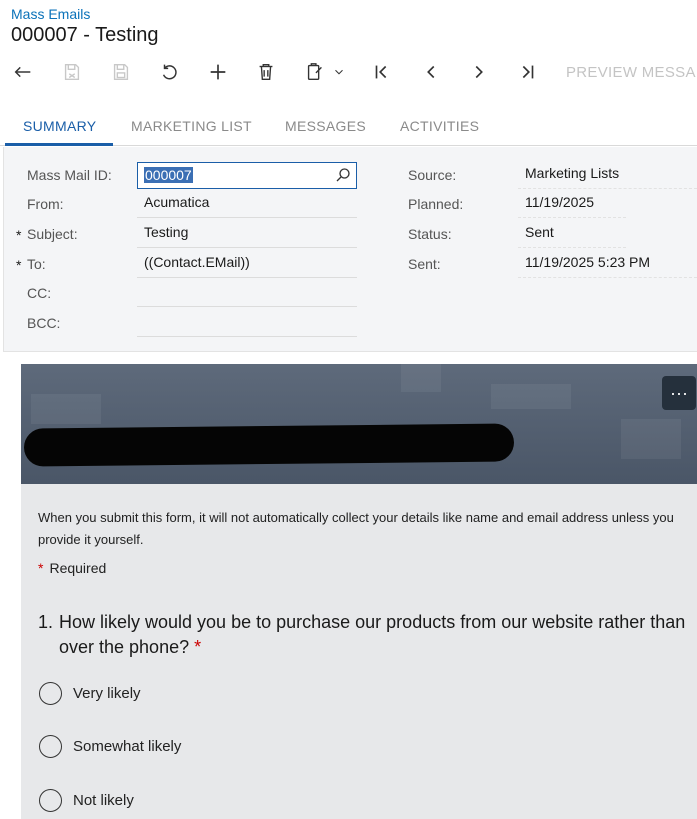 The width and height of the screenshot is (697, 819). What do you see at coordinates (436, 204) in the screenshot?
I see `planned-label: Planned:` at bounding box center [436, 204].